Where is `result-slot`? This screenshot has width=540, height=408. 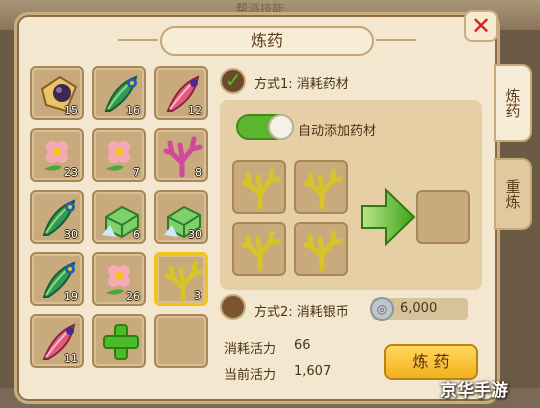 result-slot is located at coordinates (443, 217).